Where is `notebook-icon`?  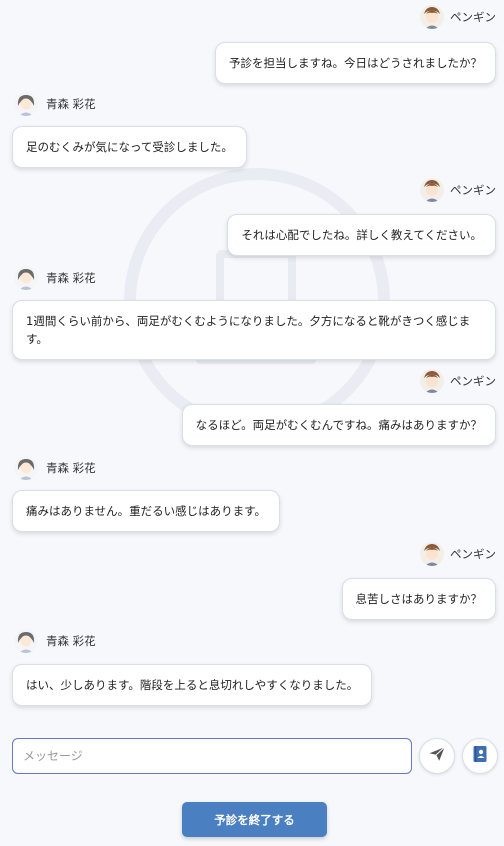
notebook-icon is located at coordinates (480, 756).